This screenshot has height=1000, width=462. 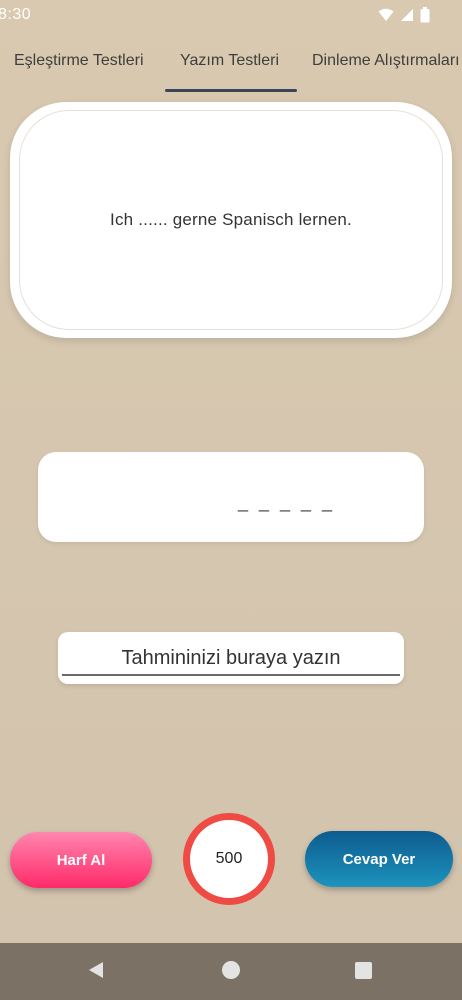 What do you see at coordinates (231, 497) in the screenshot?
I see `answer-mask-box: _ _ _ _ _` at bounding box center [231, 497].